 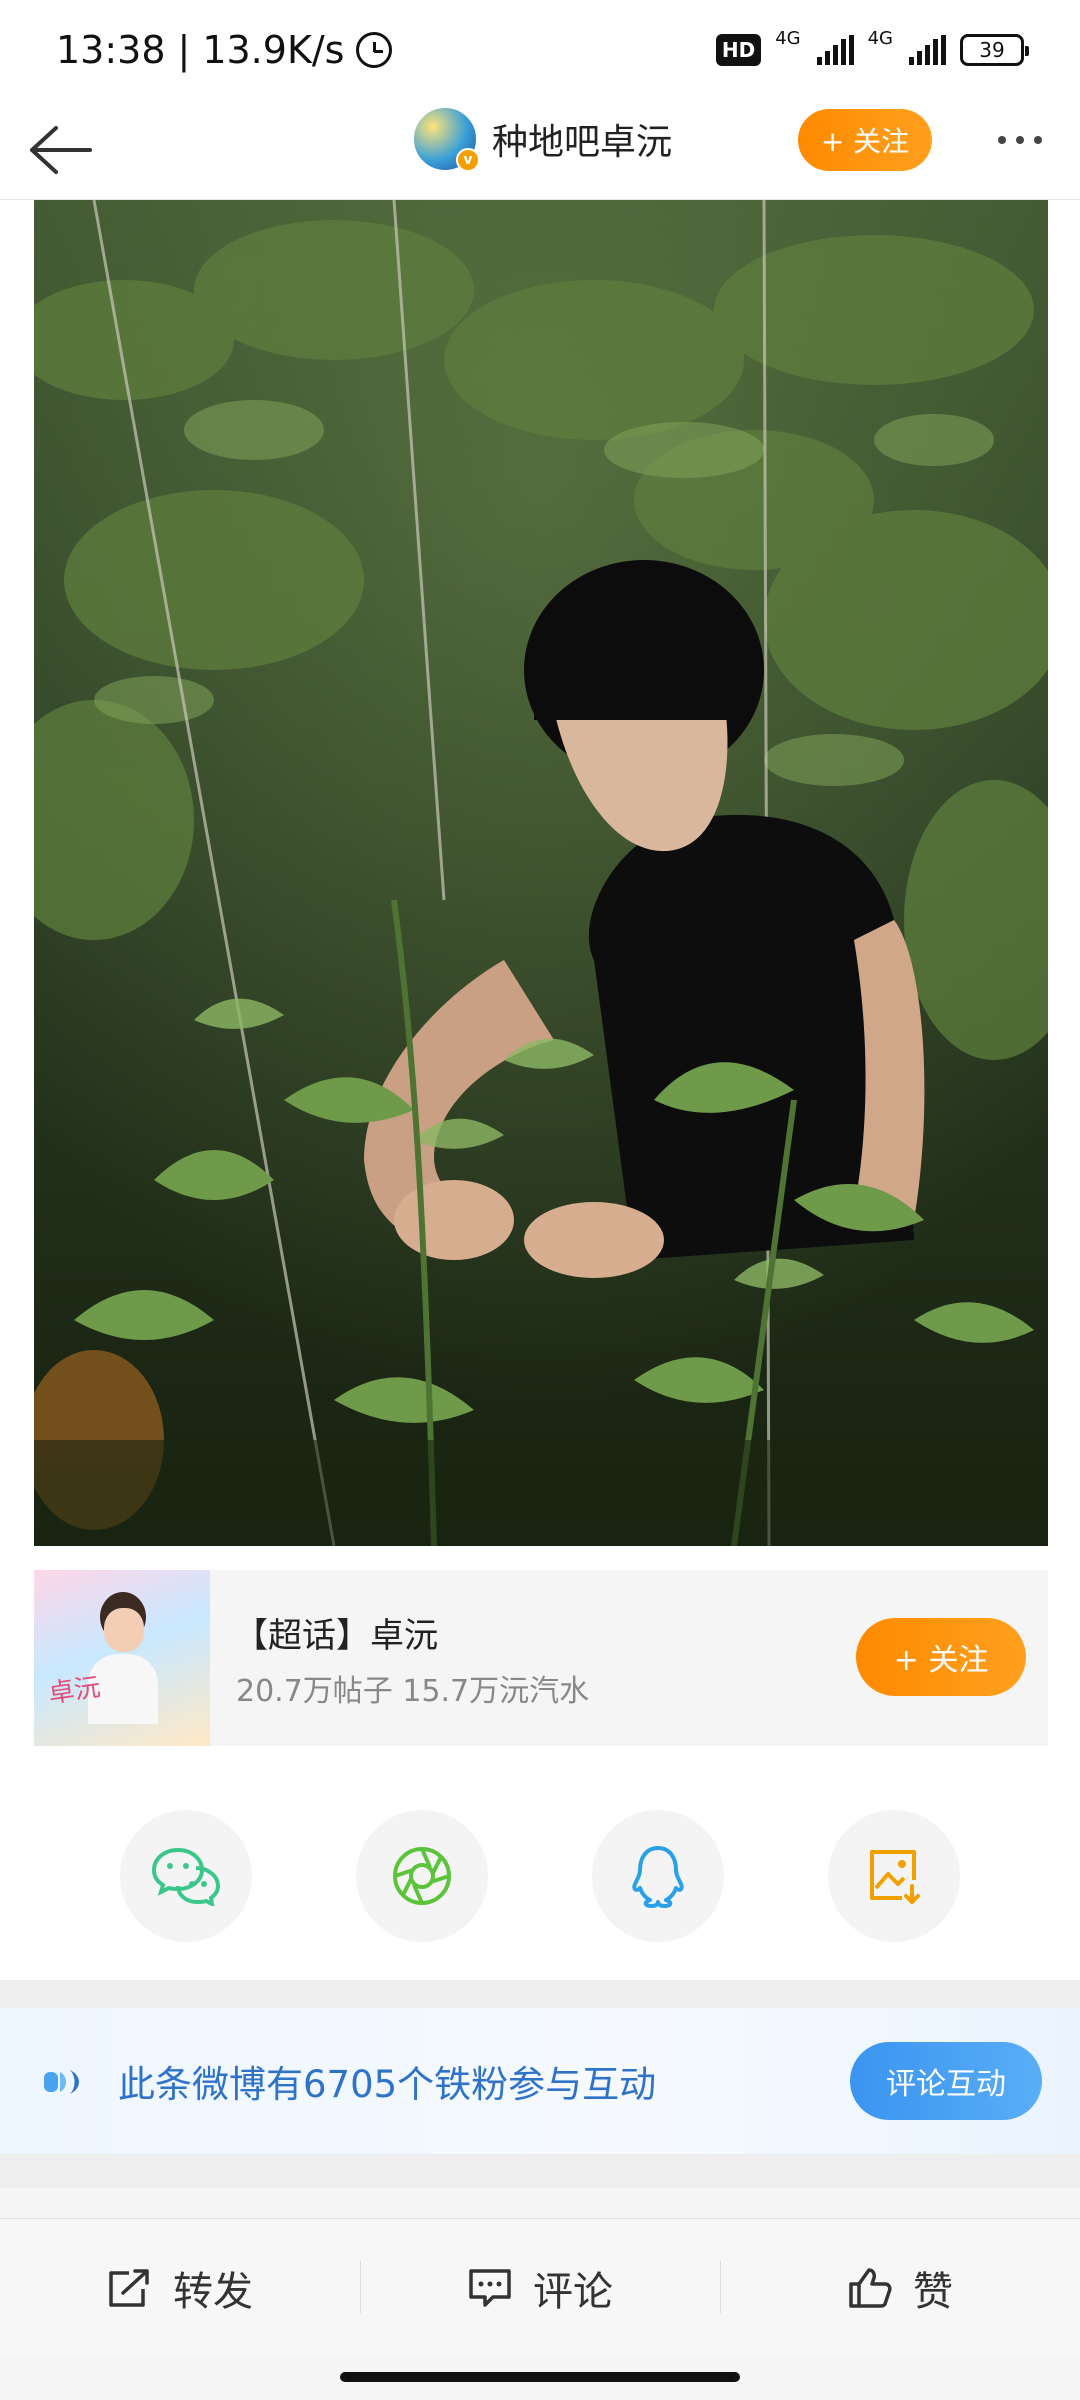 What do you see at coordinates (273, 50) in the screenshot?
I see `network-speed: 13.9K/s` at bounding box center [273, 50].